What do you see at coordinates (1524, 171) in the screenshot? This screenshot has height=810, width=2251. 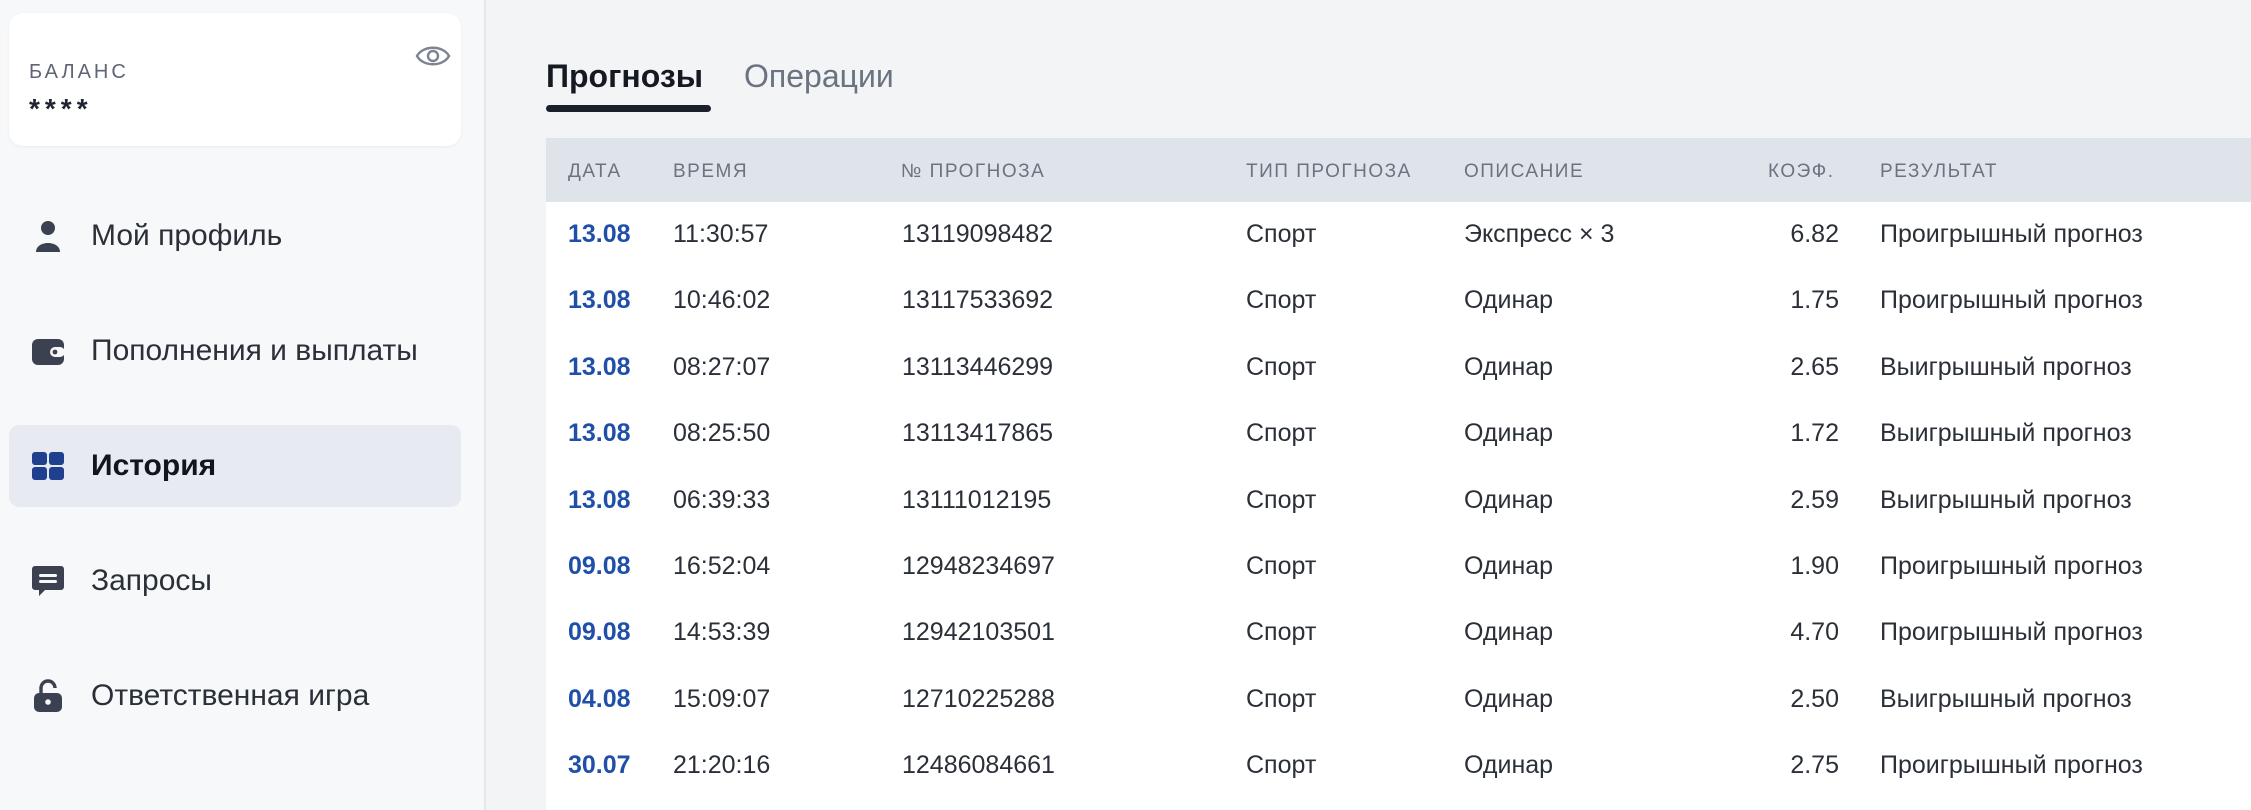 I see `column-header-description: ОПИСАНИЕ` at bounding box center [1524, 171].